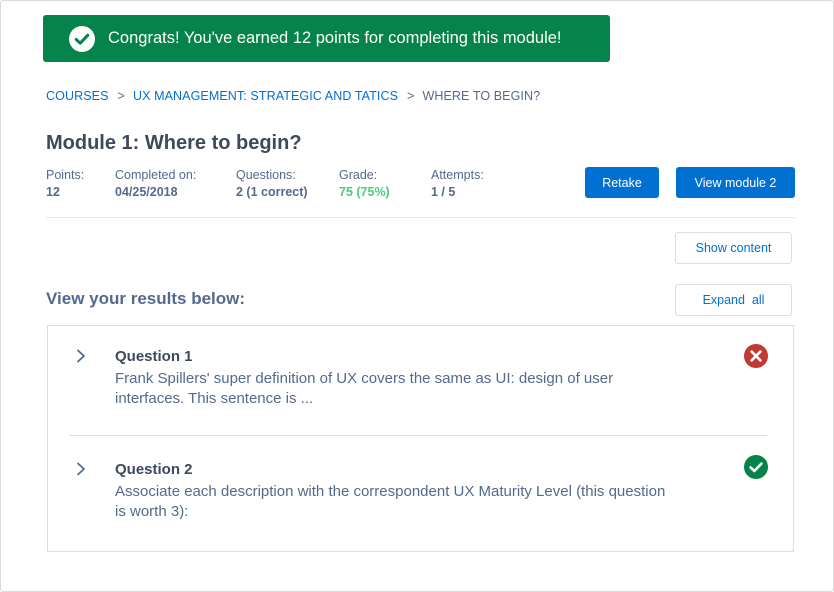 Image resolution: width=834 pixels, height=592 pixels. What do you see at coordinates (733, 300) in the screenshot?
I see `expand-all-button: Expand all` at bounding box center [733, 300].